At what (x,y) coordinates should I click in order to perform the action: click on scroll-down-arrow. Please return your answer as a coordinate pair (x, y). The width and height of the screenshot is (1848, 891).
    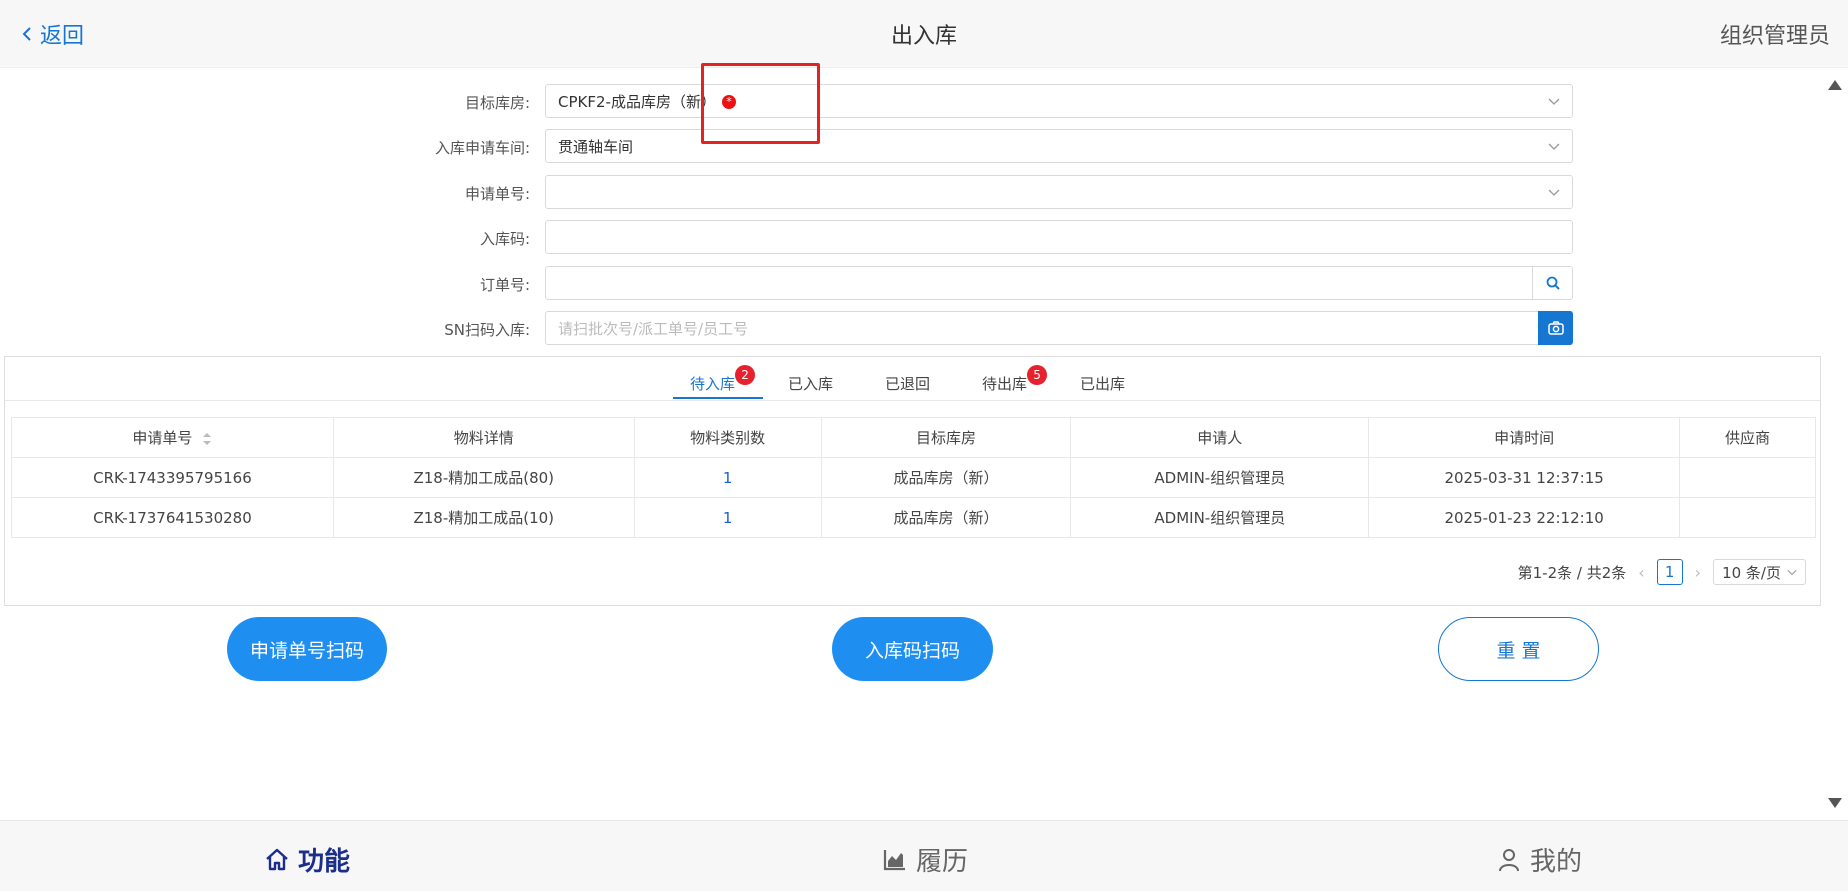
    Looking at the image, I should click on (1835, 803).